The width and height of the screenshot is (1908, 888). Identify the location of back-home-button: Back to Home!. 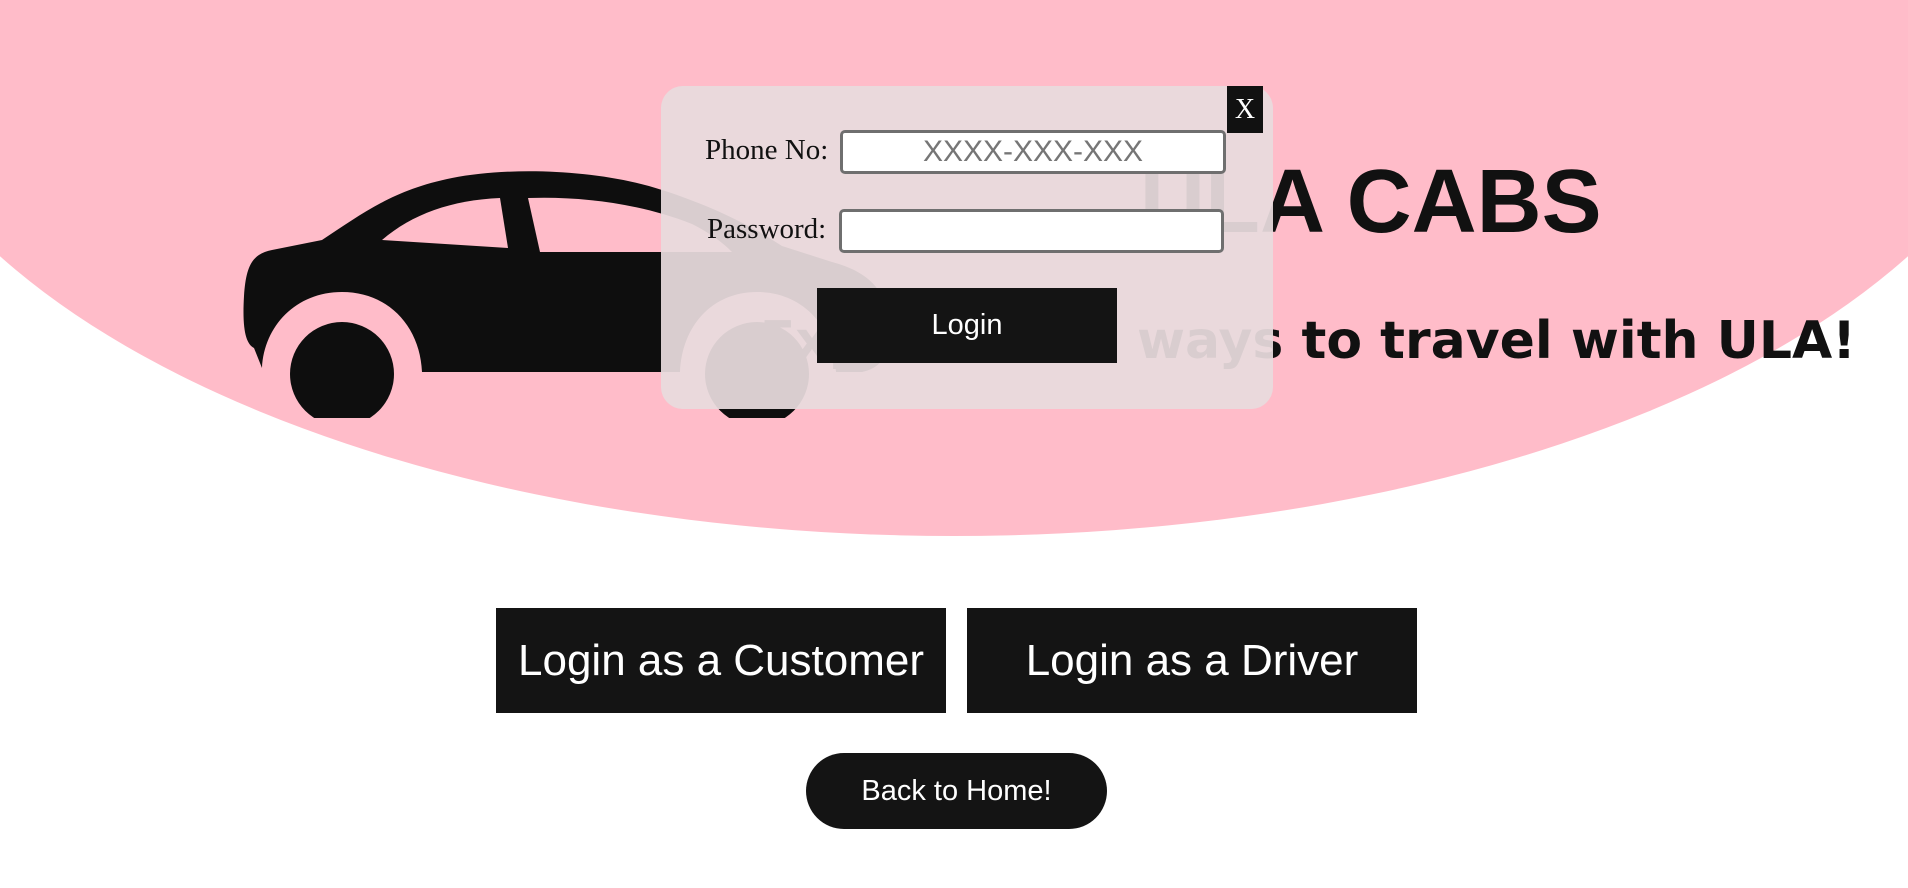
(956, 791).